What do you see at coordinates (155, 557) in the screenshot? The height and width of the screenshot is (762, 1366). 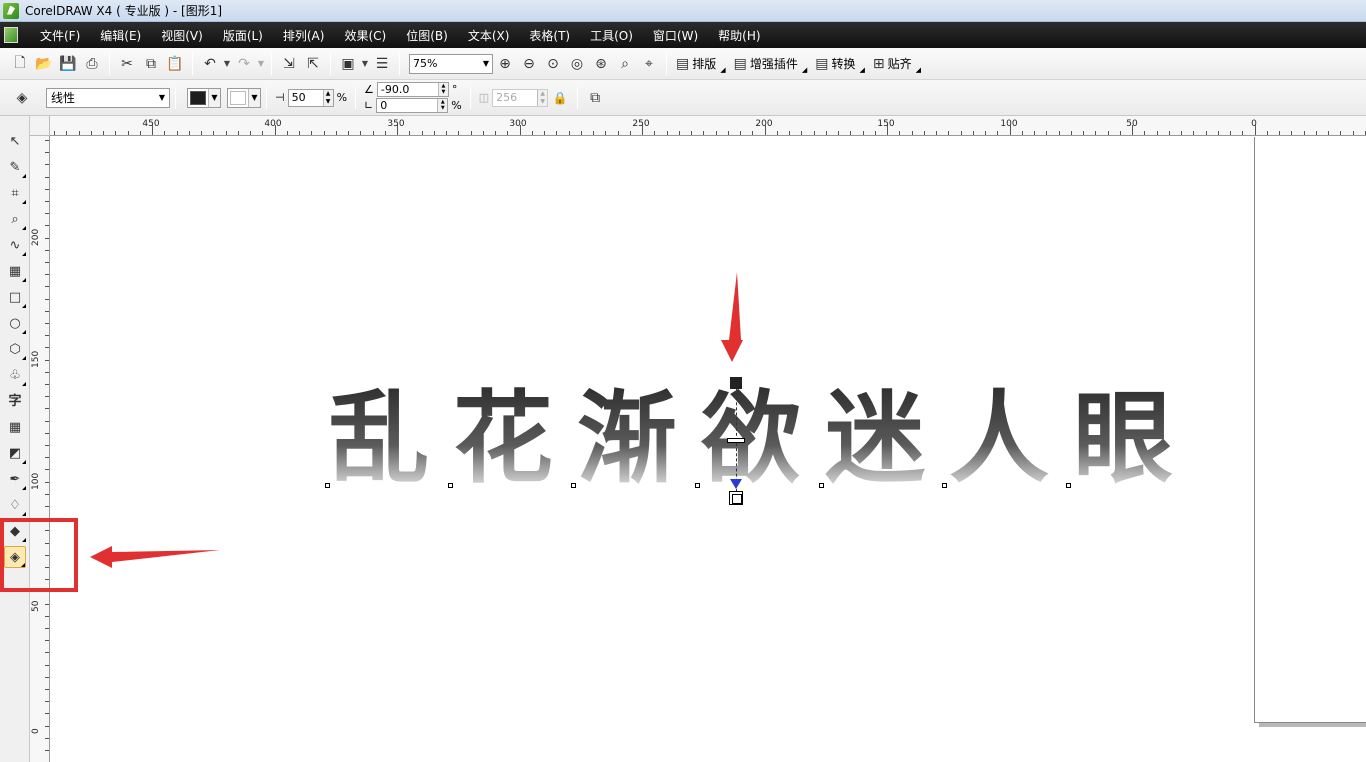 I see `annotation-arrow-left` at bounding box center [155, 557].